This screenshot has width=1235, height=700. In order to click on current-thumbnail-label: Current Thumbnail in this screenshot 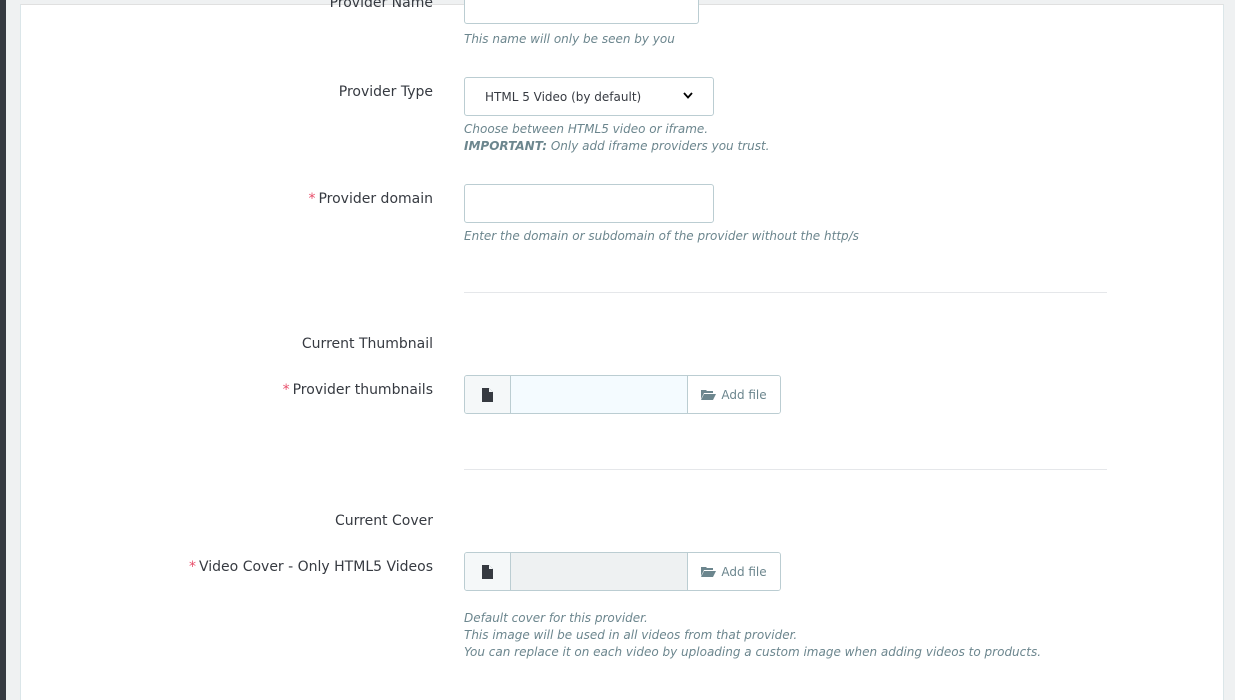, I will do `click(367, 344)`.